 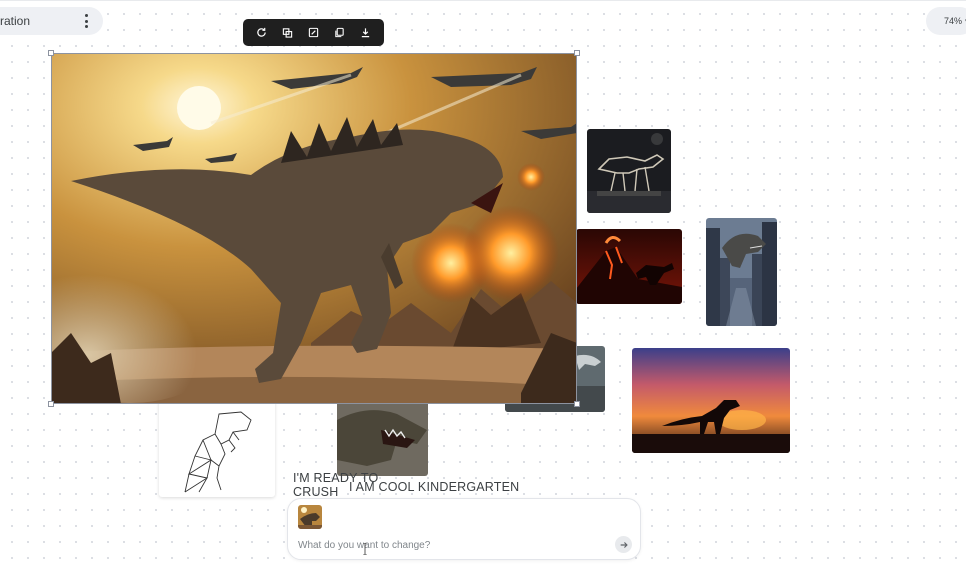 I want to click on thumbnail-trex-image, so click(x=310, y=517).